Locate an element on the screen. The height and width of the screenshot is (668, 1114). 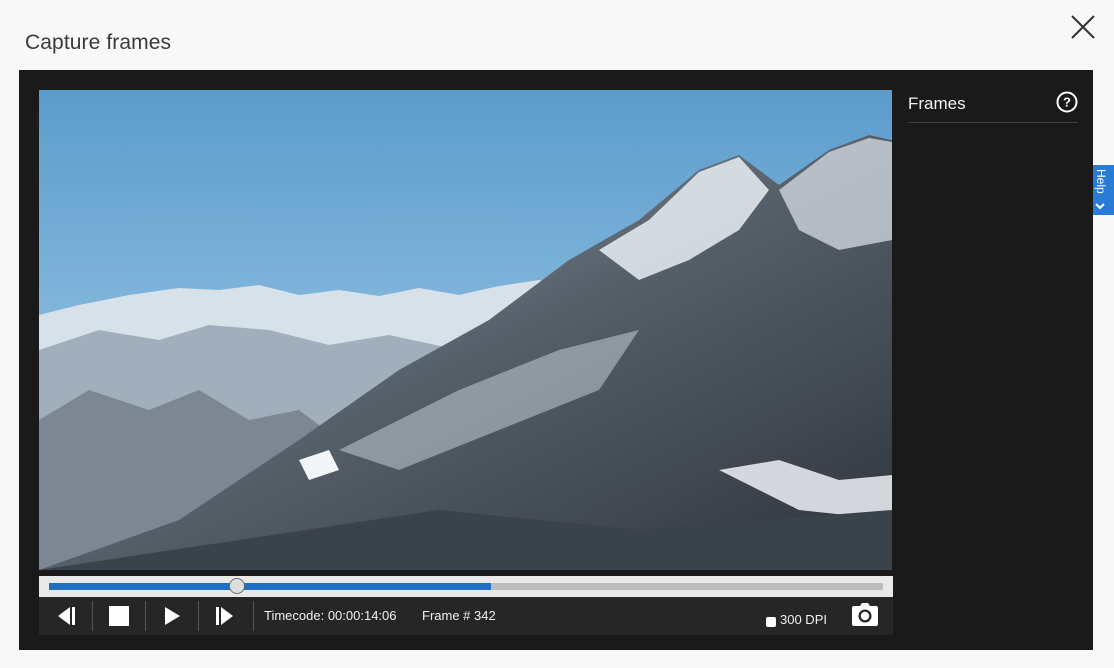
close-button is located at coordinates (1083, 27).